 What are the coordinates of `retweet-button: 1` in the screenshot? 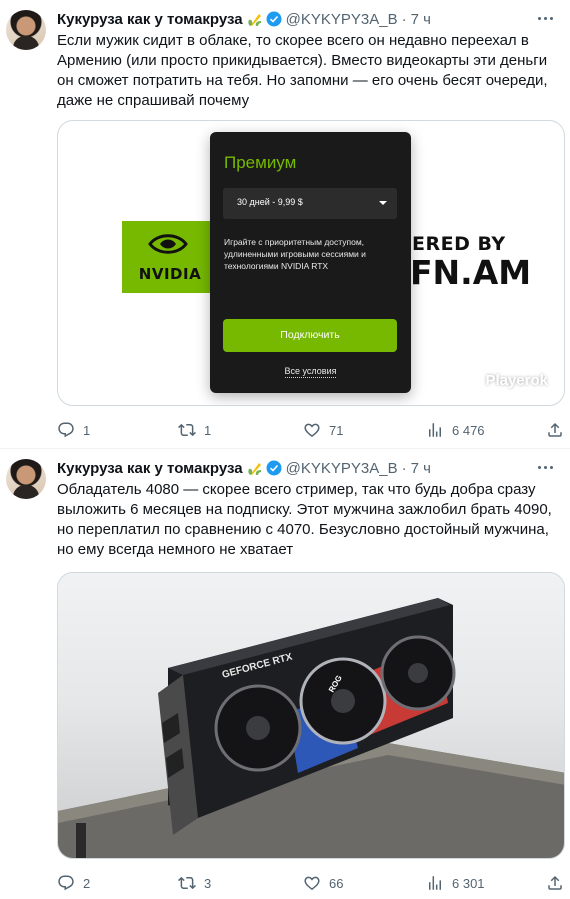 It's located at (194, 430).